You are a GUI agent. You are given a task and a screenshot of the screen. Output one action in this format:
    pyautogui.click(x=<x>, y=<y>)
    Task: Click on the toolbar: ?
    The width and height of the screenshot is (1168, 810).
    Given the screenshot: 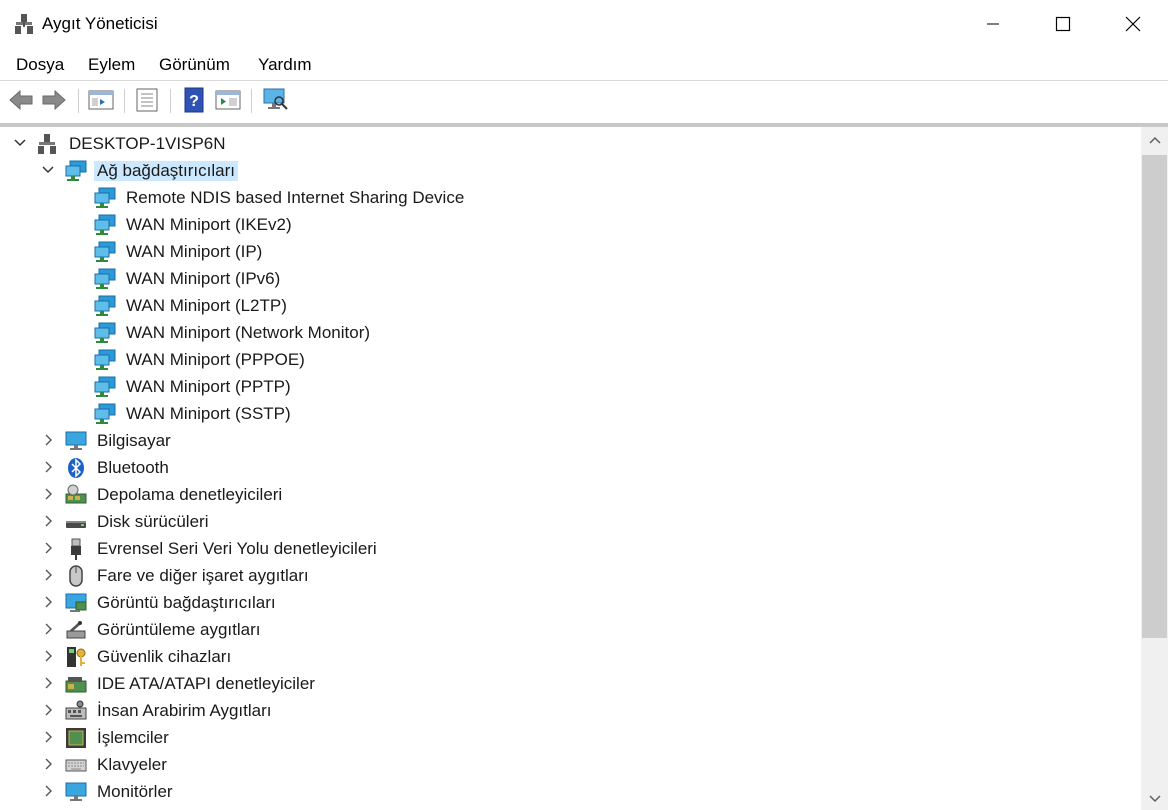 What is the action you would take?
    pyautogui.click(x=584, y=101)
    